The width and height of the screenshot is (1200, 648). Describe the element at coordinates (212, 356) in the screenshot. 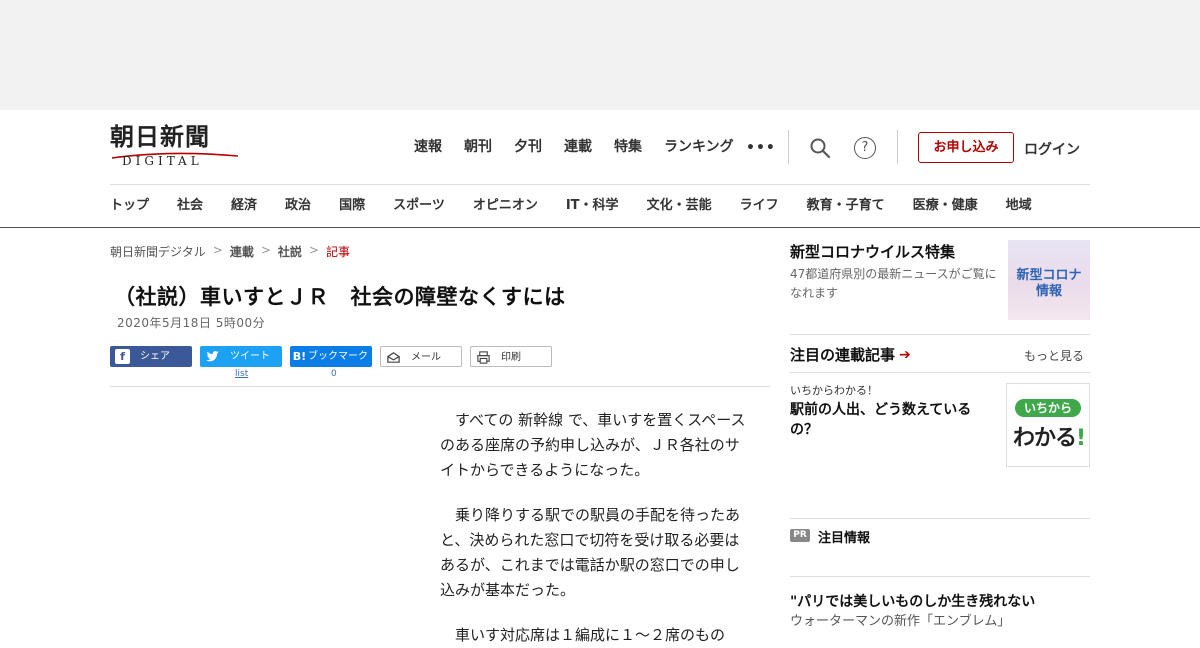

I see `twitter-icon` at that location.